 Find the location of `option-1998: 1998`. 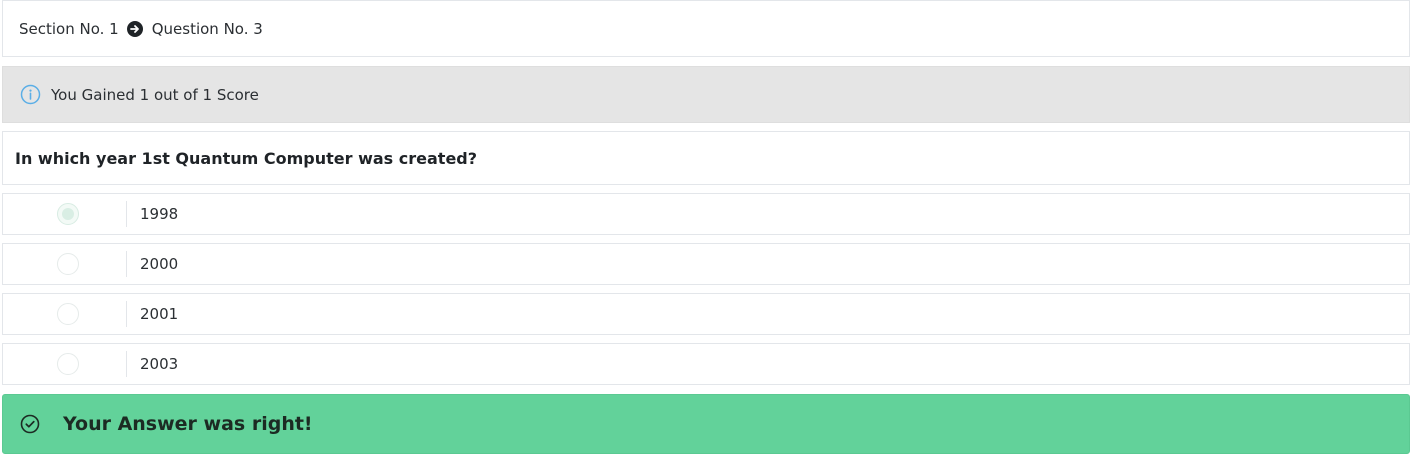

option-1998: 1998 is located at coordinates (706, 214).